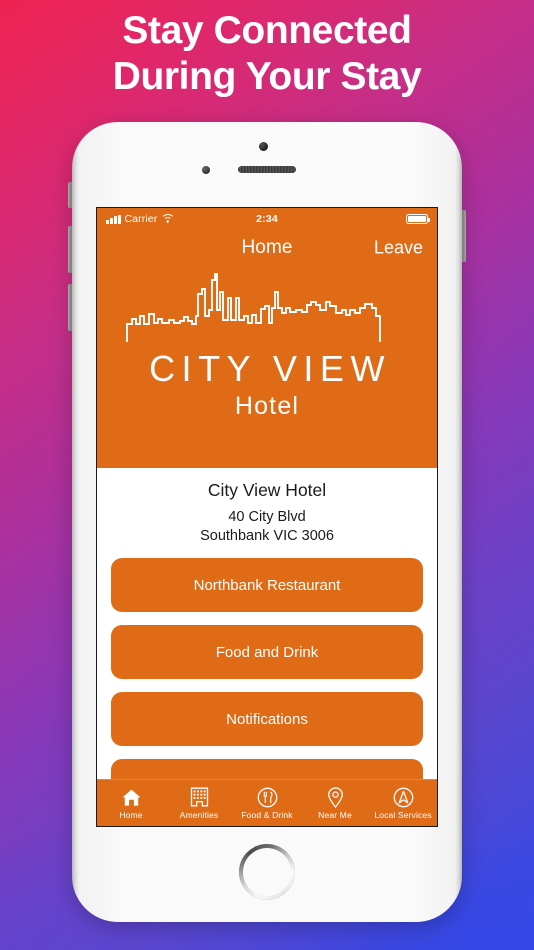  What do you see at coordinates (131, 797) in the screenshot?
I see `house-icon` at bounding box center [131, 797].